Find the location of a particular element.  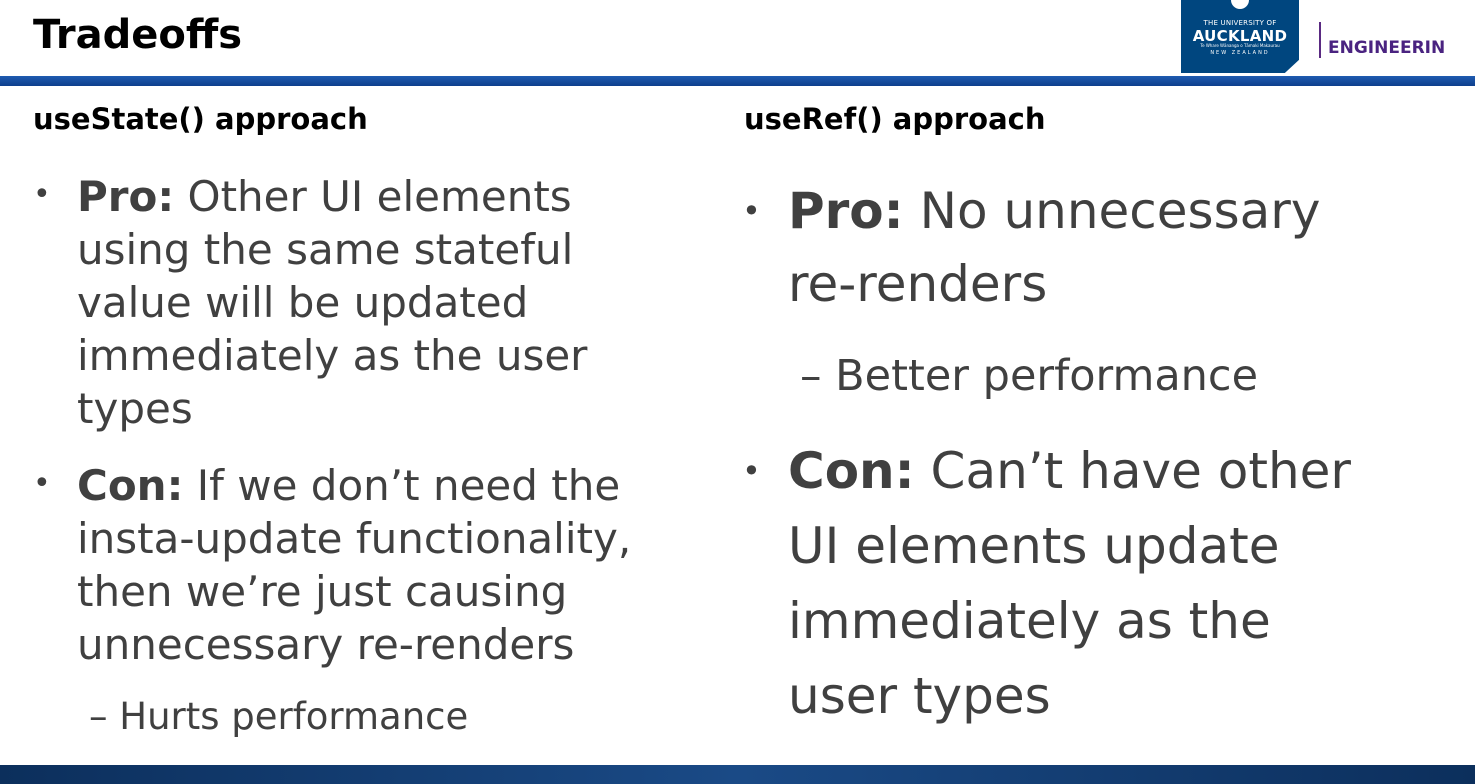

left-con-label: Con: is located at coordinates (130, 485).